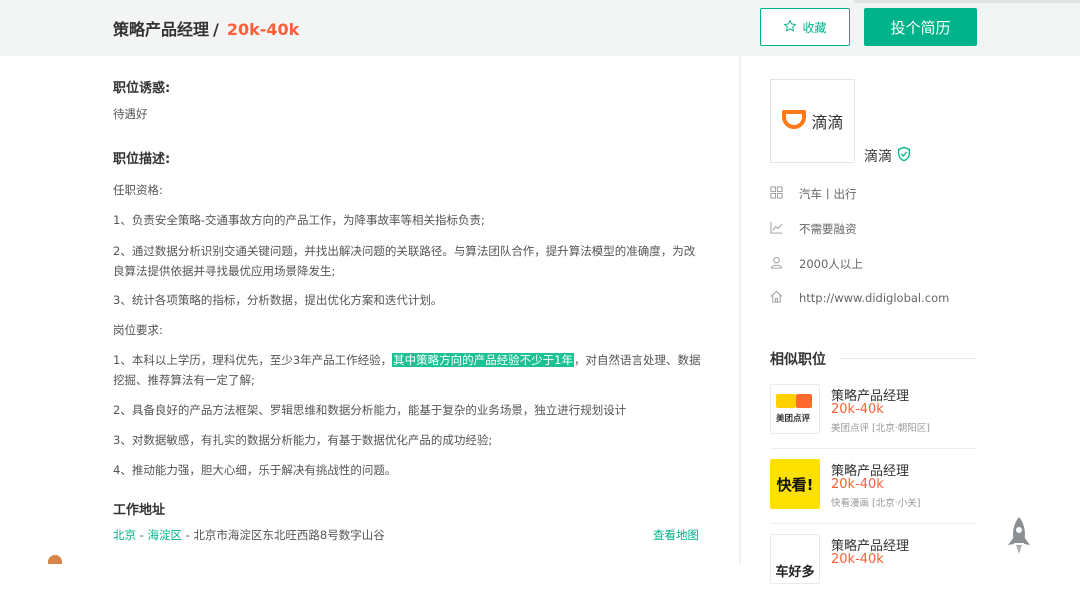  I want to click on address-district-link: 海淀区, so click(164, 535).